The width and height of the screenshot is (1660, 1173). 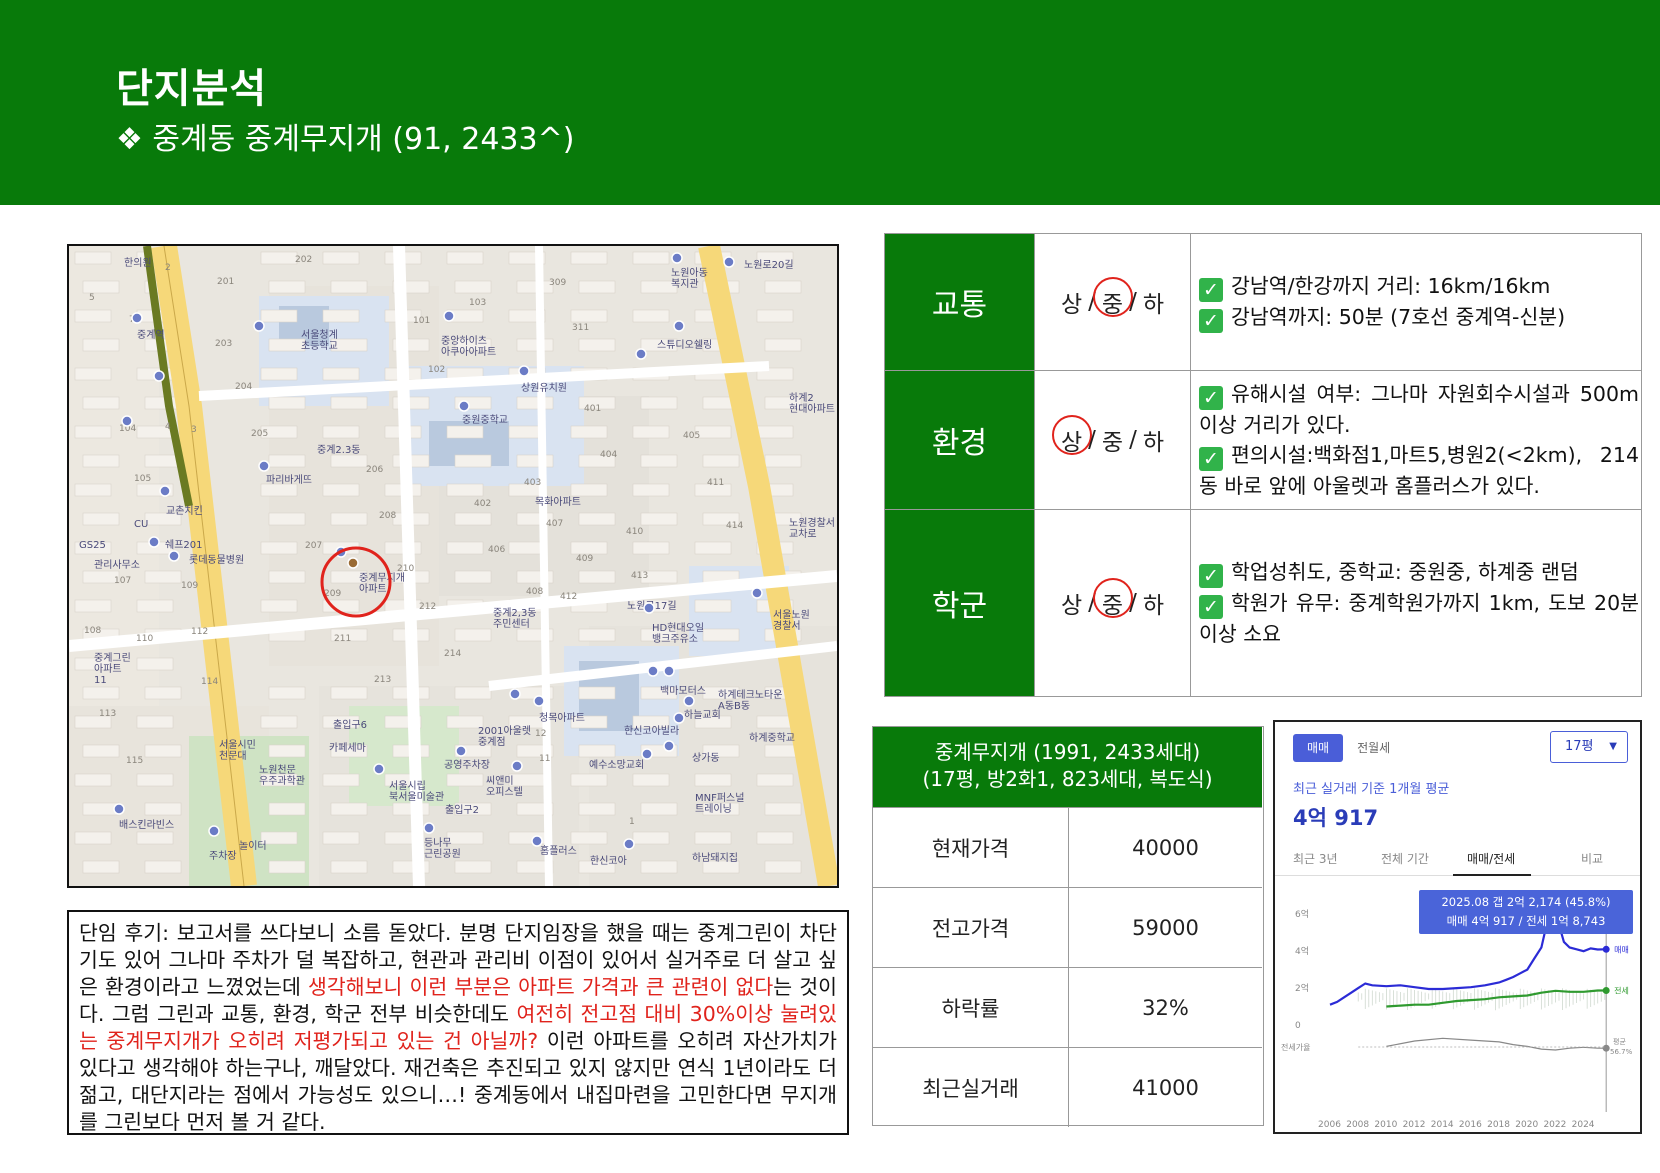 What do you see at coordinates (464, 340) in the screenshot?
I see `map-label-line: 중앙하이츠` at bounding box center [464, 340].